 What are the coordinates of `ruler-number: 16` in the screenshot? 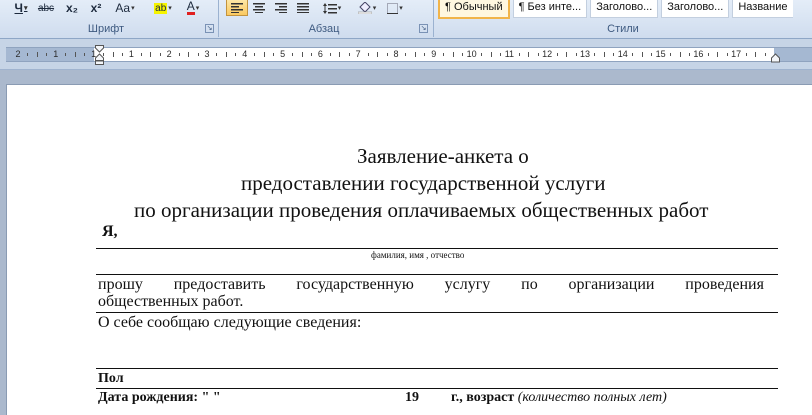 It's located at (698, 54).